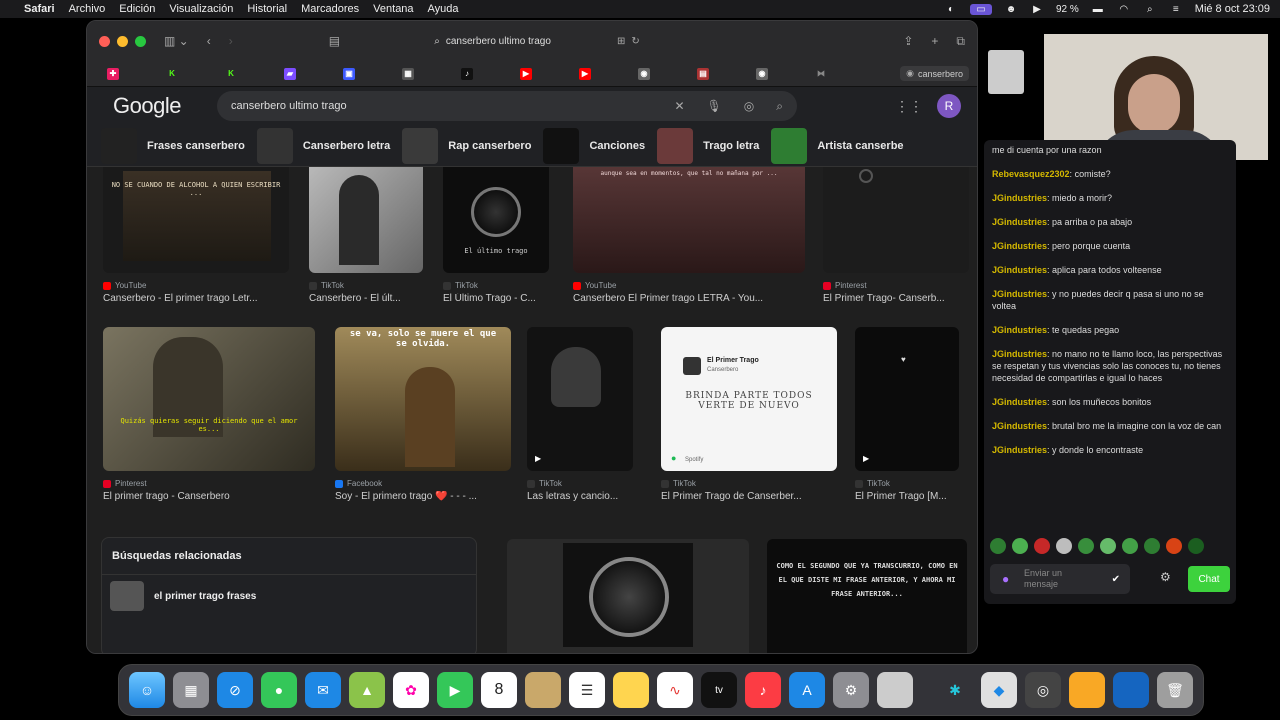 The height and width of the screenshot is (720, 1280). What do you see at coordinates (537, 41) in the screenshot?
I see `address-bar: ⌕ canserbero ultimo trago ⊞ ↻` at bounding box center [537, 41].